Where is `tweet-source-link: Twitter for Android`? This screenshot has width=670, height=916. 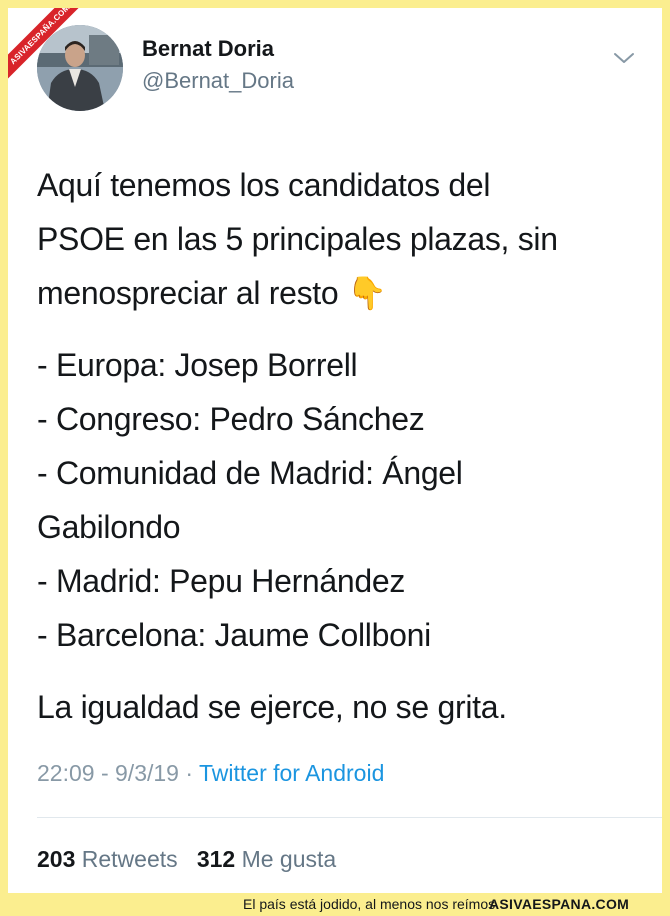 tweet-source-link: Twitter for Android is located at coordinates (291, 773).